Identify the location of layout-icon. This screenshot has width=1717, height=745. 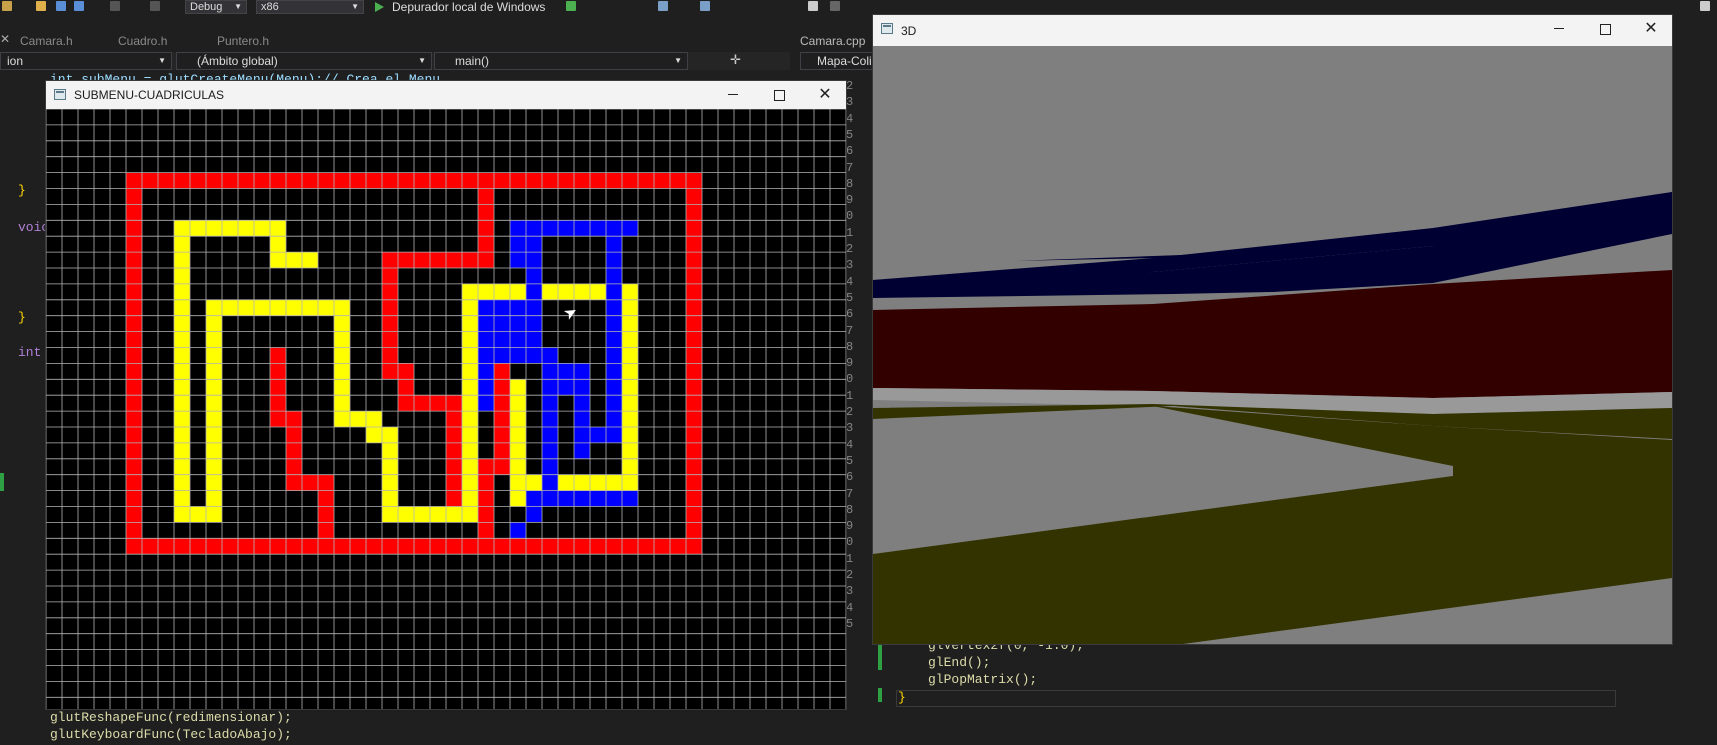
(705, 6).